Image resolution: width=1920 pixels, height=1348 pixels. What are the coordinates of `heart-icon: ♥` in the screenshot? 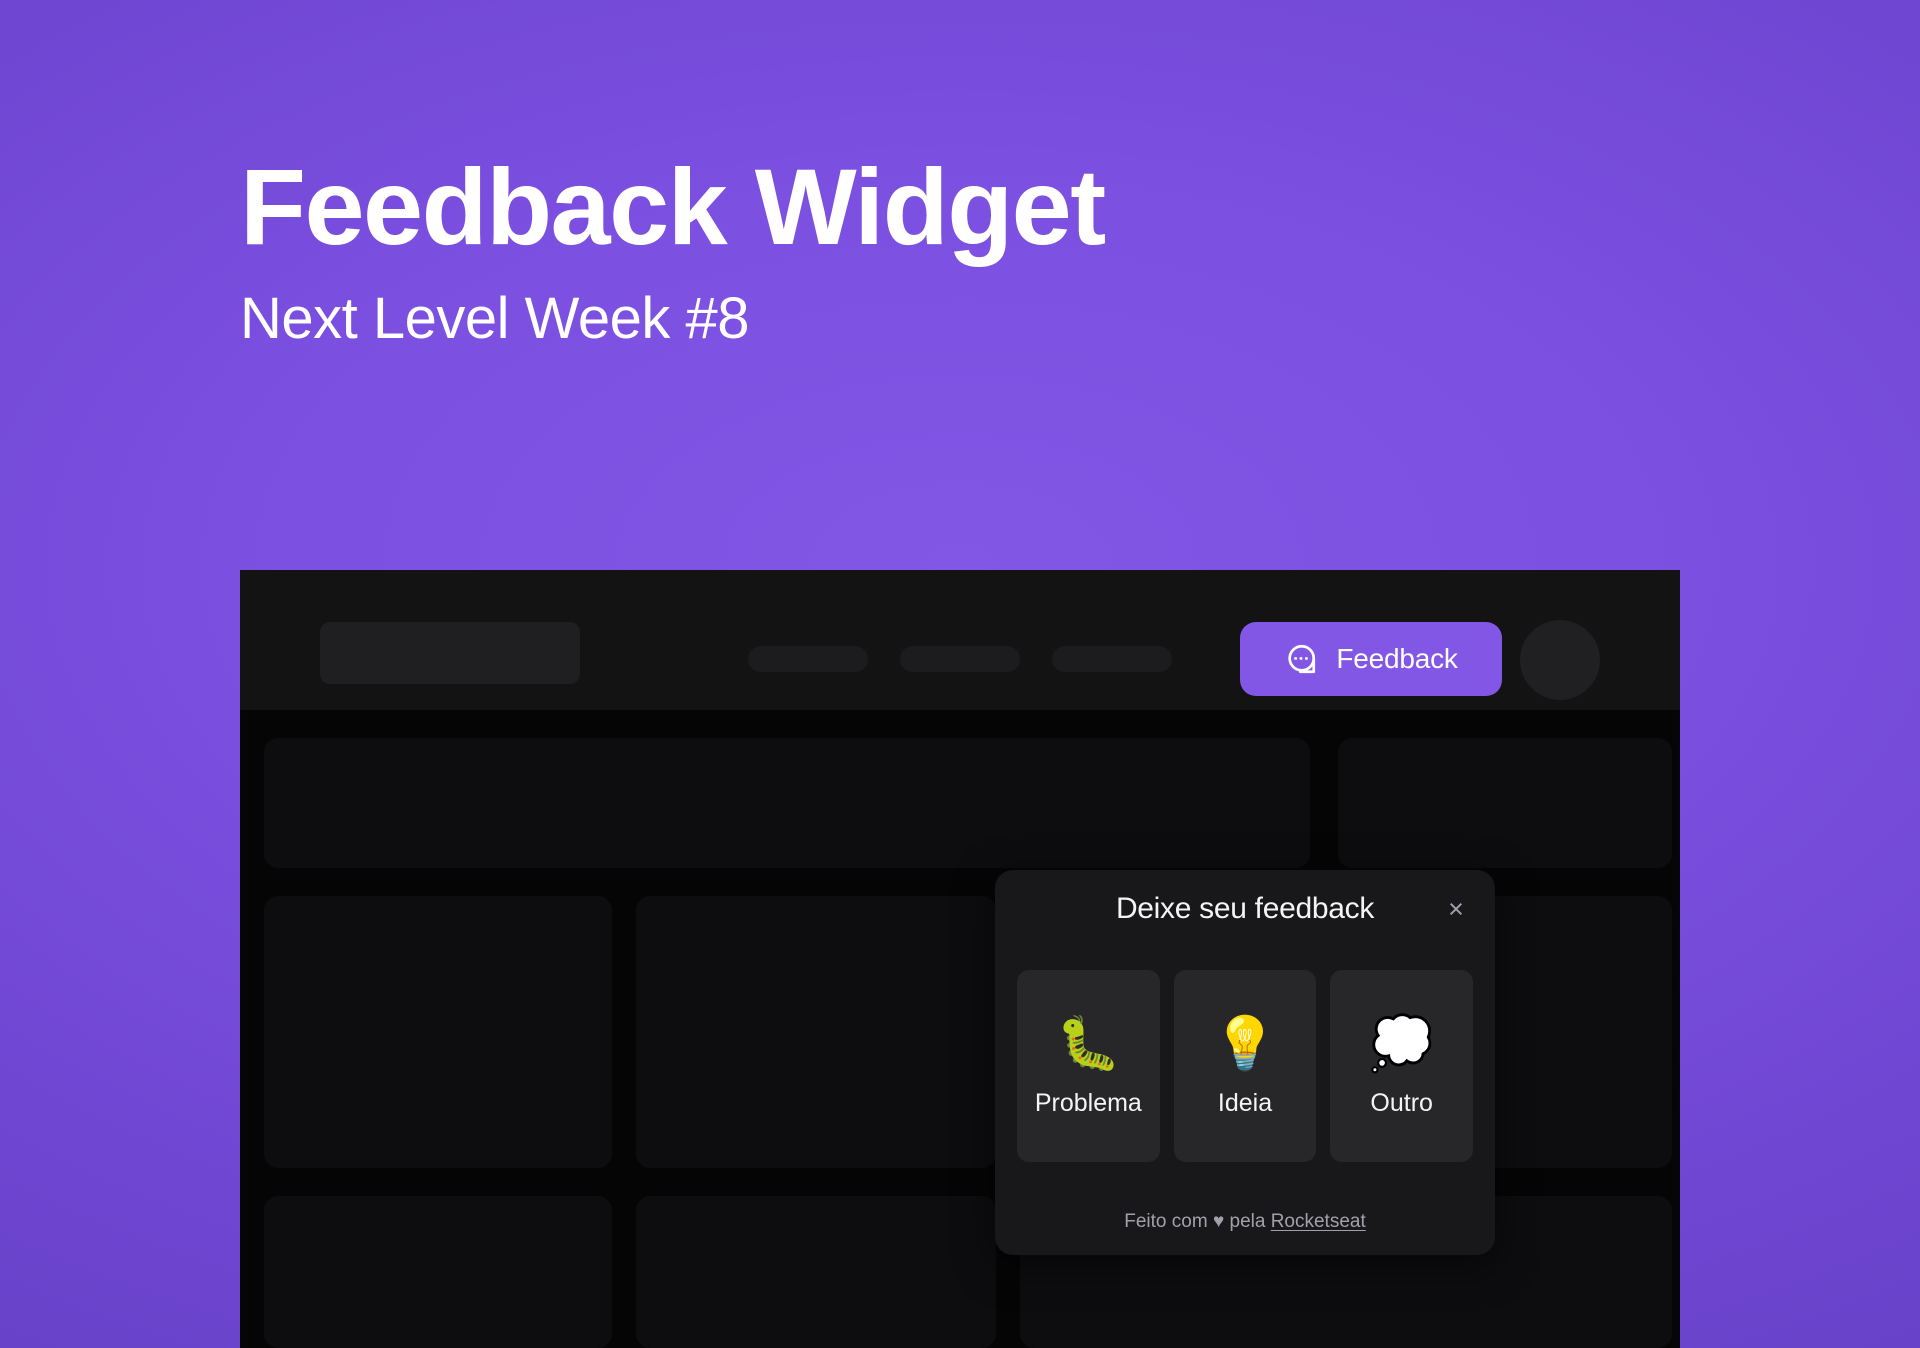 It's located at (1218, 1221).